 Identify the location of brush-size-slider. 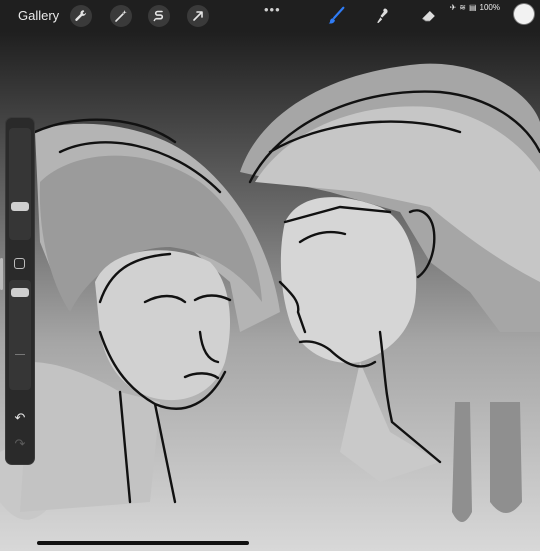
(20, 184).